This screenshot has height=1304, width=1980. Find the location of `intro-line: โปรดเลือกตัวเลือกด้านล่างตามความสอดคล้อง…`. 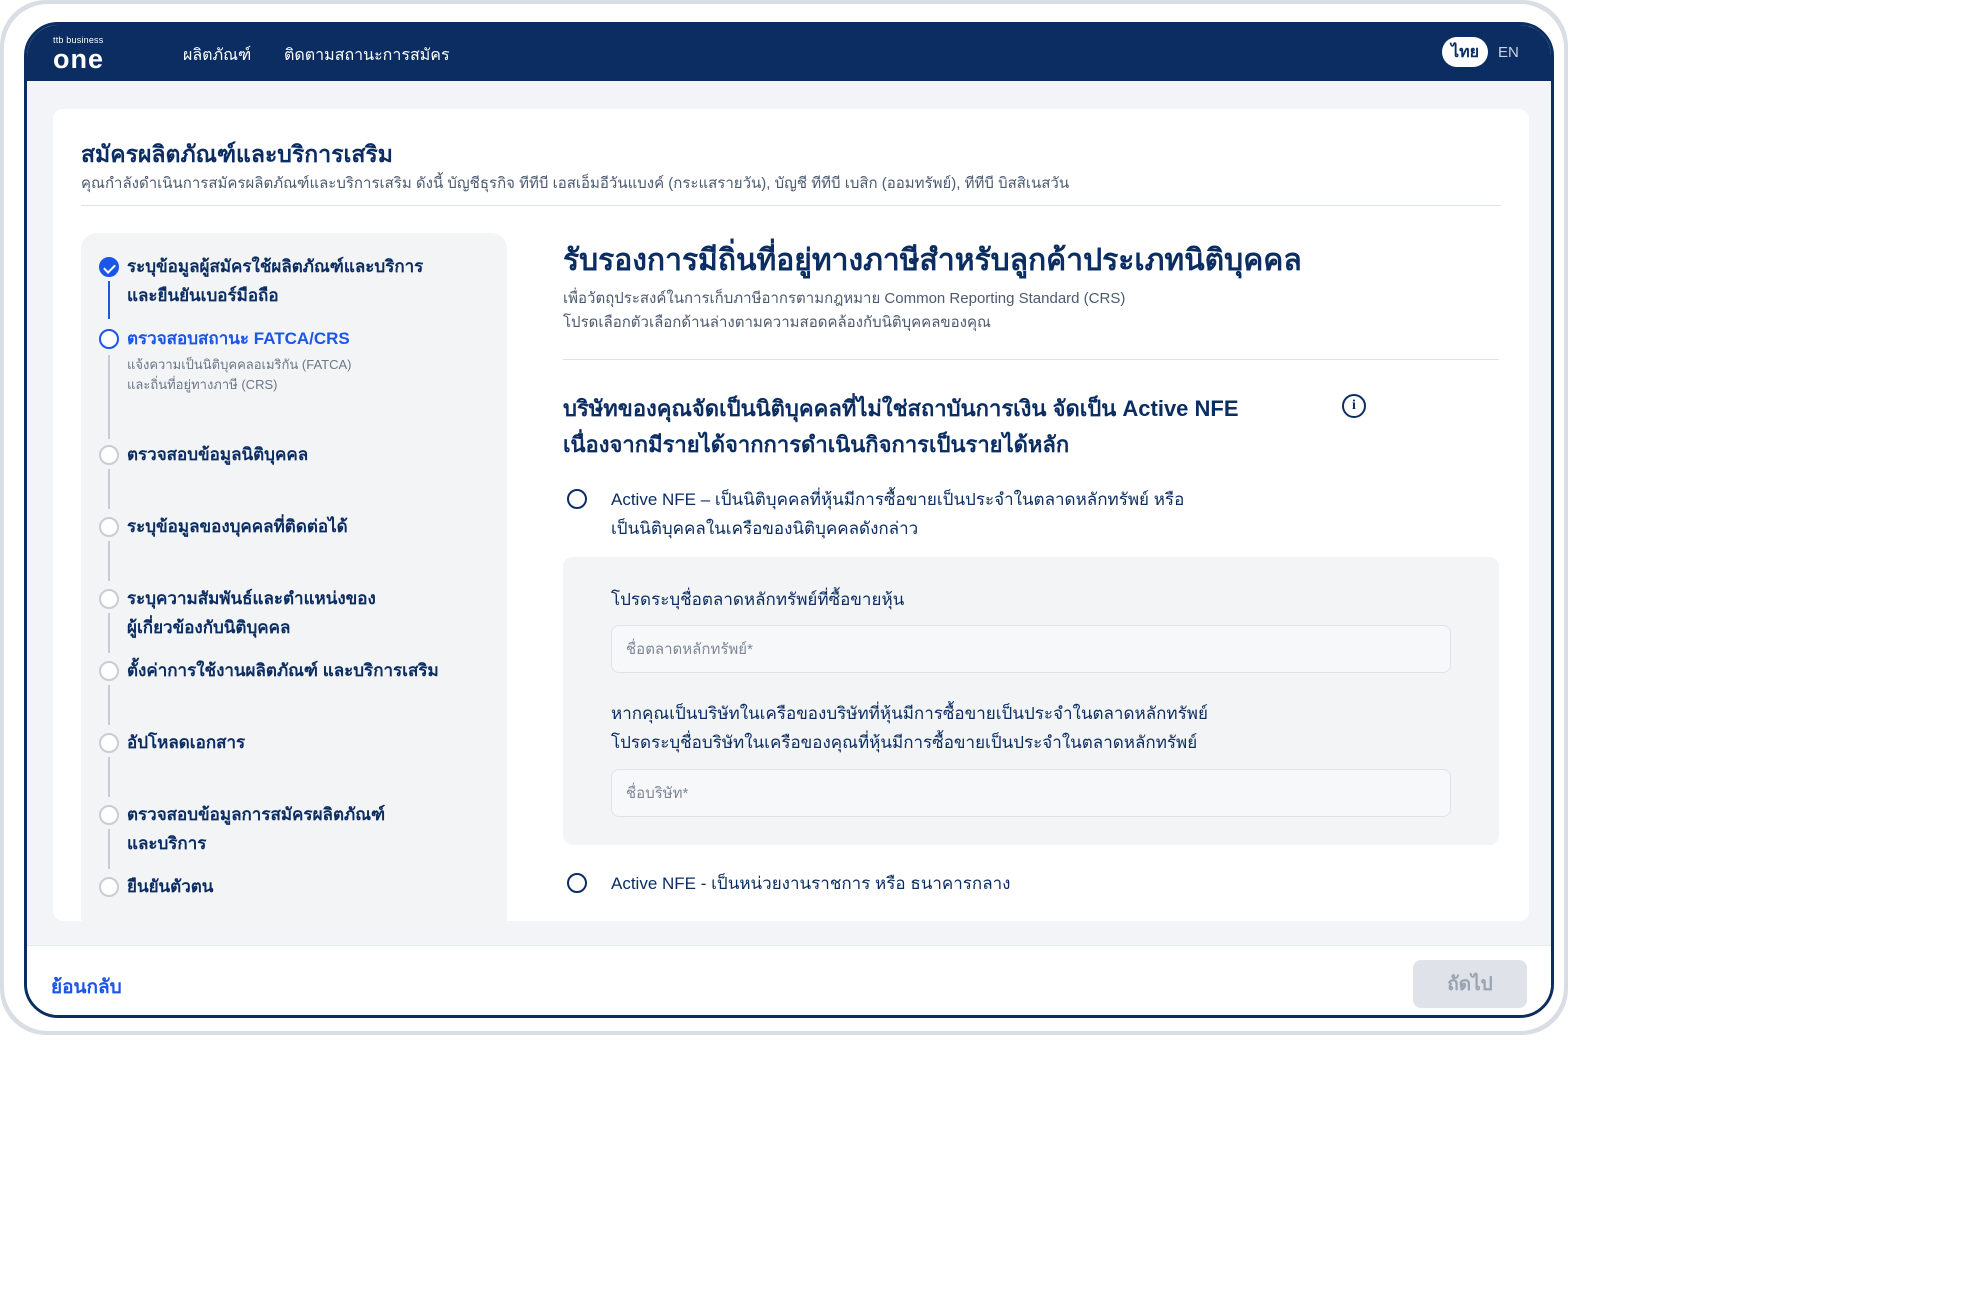

intro-line: โปรดเลือกตัวเลือกด้านล่างตามความสอดคล้อง… is located at coordinates (777, 322).